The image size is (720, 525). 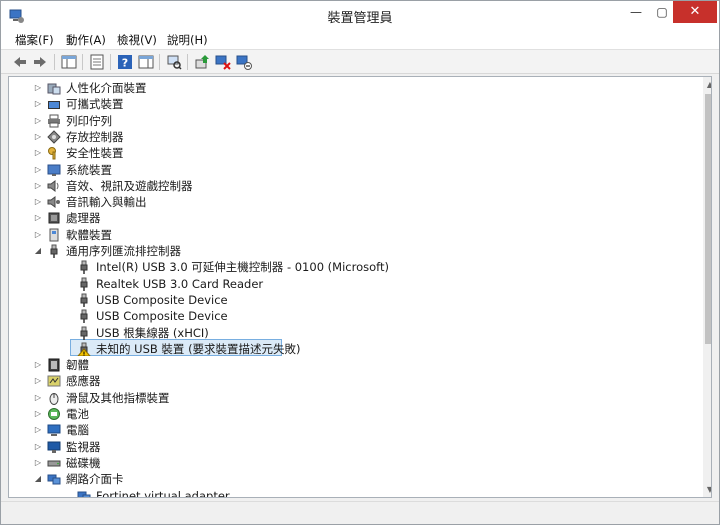 I want to click on show-hide-console-tree-icon, so click(x=69, y=62).